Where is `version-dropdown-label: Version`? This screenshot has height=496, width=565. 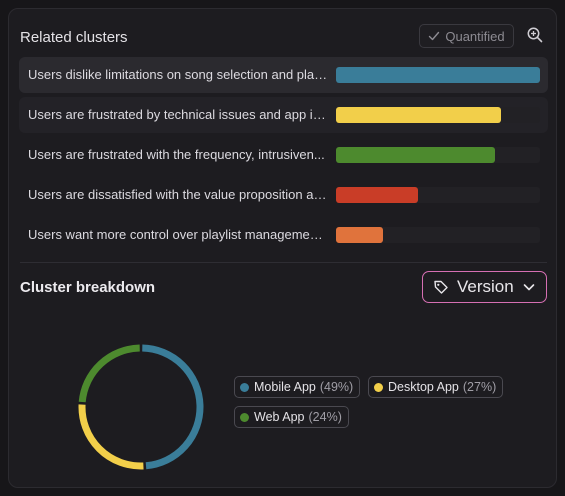
version-dropdown-label: Version is located at coordinates (485, 286).